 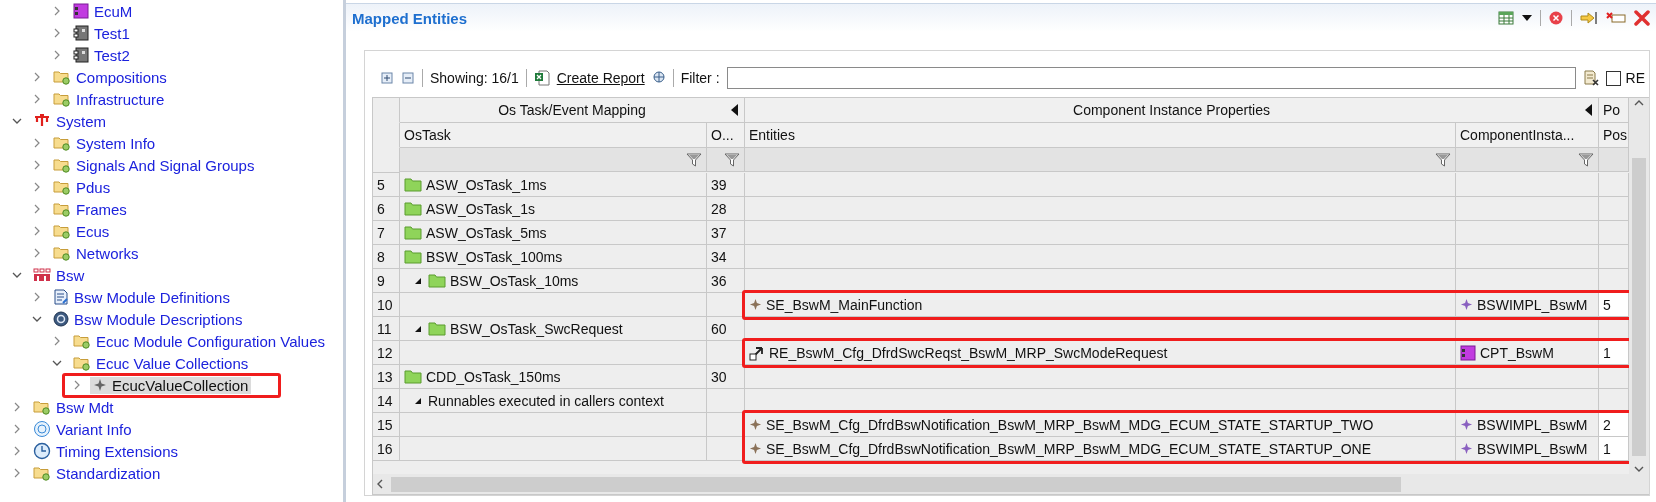 What do you see at coordinates (381, 256) in the screenshot?
I see `row-number: 8` at bounding box center [381, 256].